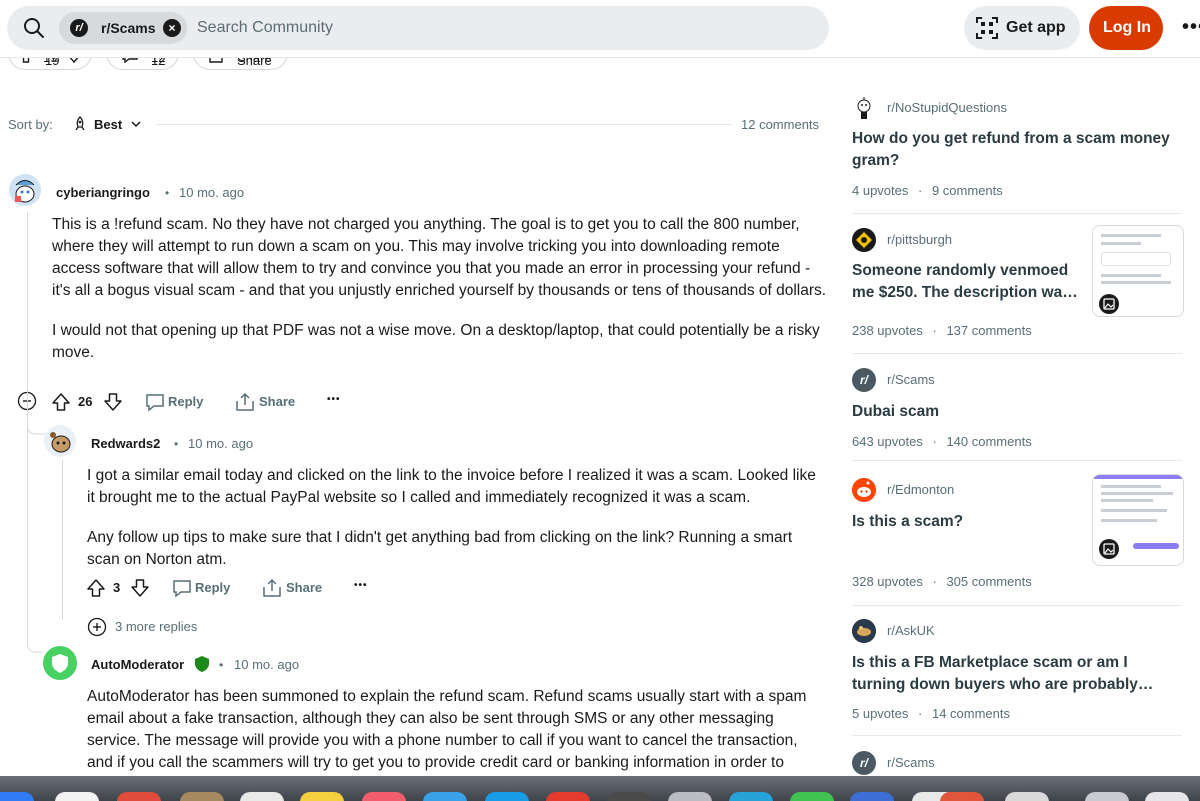 The height and width of the screenshot is (801, 1200). Describe the element at coordinates (172, 28) in the screenshot. I see `clear-filter-icon: ×` at that location.